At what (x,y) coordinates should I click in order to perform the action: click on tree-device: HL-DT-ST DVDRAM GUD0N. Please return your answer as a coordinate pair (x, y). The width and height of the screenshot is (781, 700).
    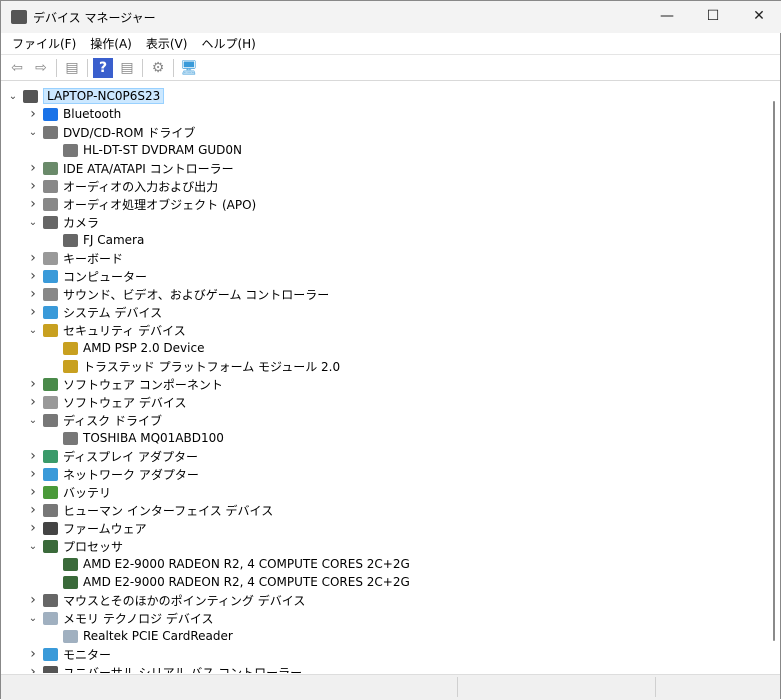
    Looking at the image, I should click on (144, 150).